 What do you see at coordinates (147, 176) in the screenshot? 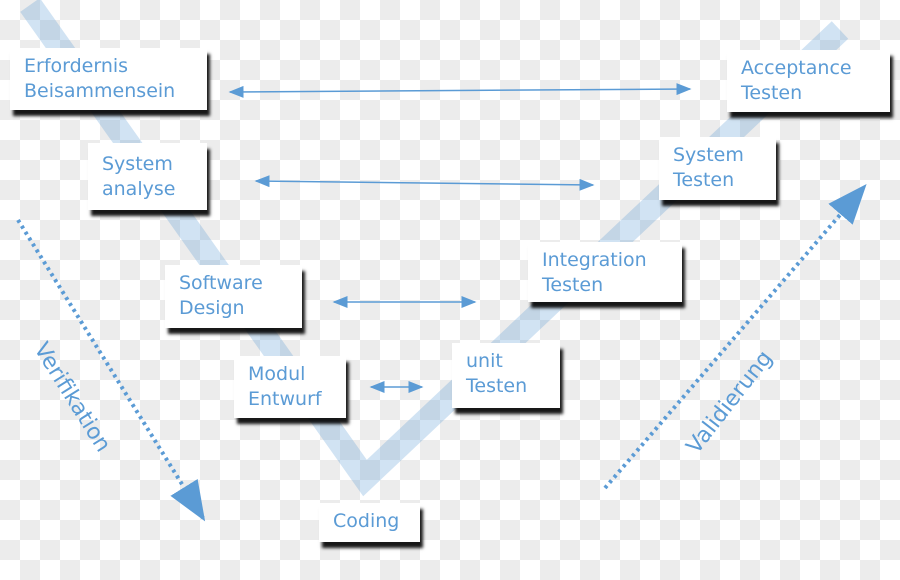
I see `box-system-analysis: System analyse` at bounding box center [147, 176].